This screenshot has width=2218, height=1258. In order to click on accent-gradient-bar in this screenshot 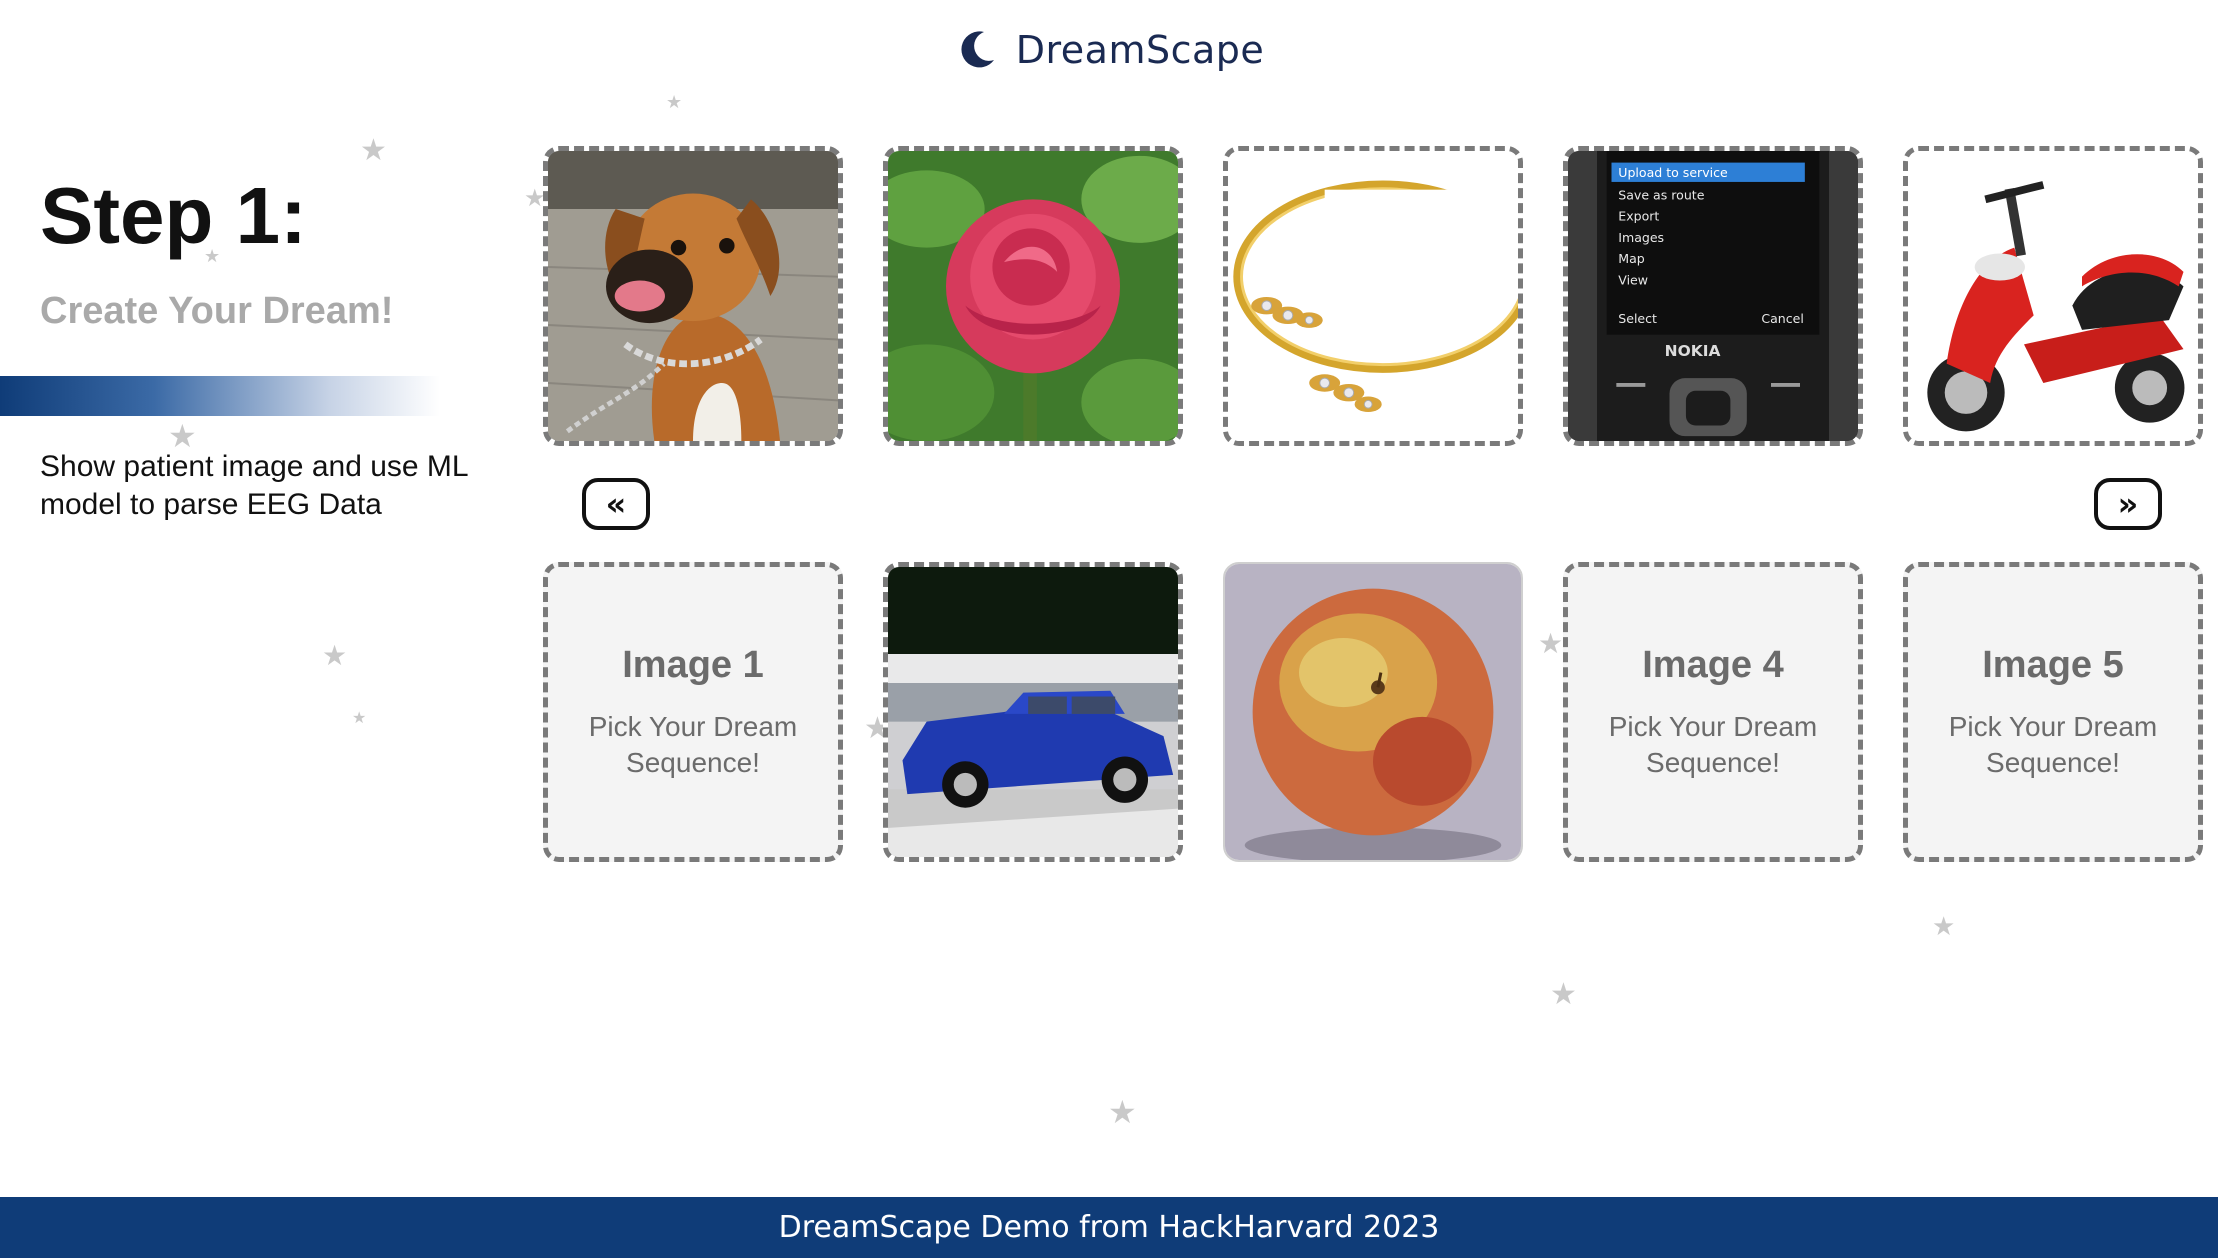, I will do `click(220, 396)`.